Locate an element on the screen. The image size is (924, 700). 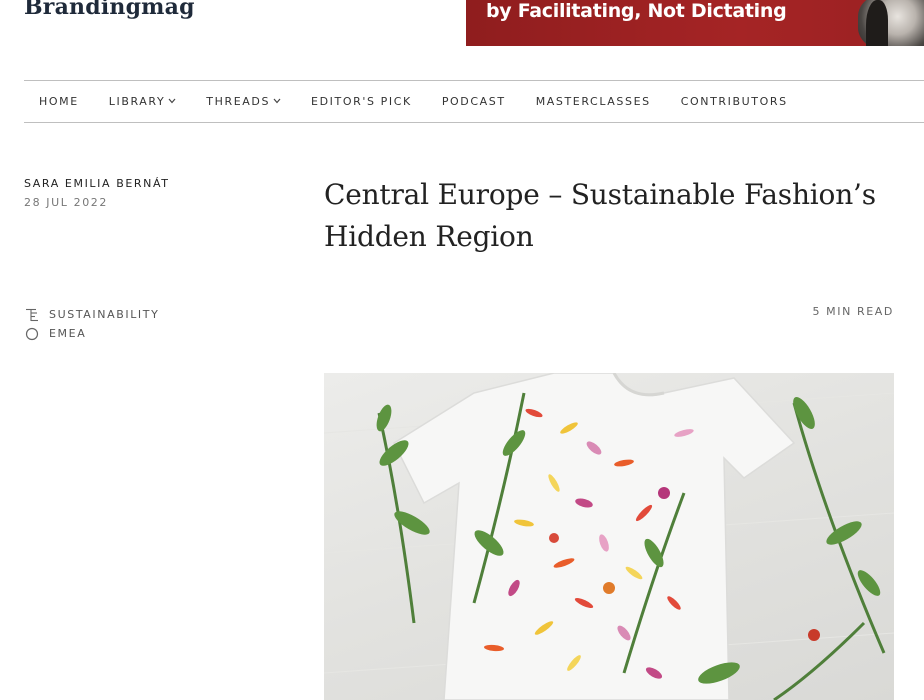
tag-sustainability: SUSTAINABILITY is located at coordinates (91, 314).